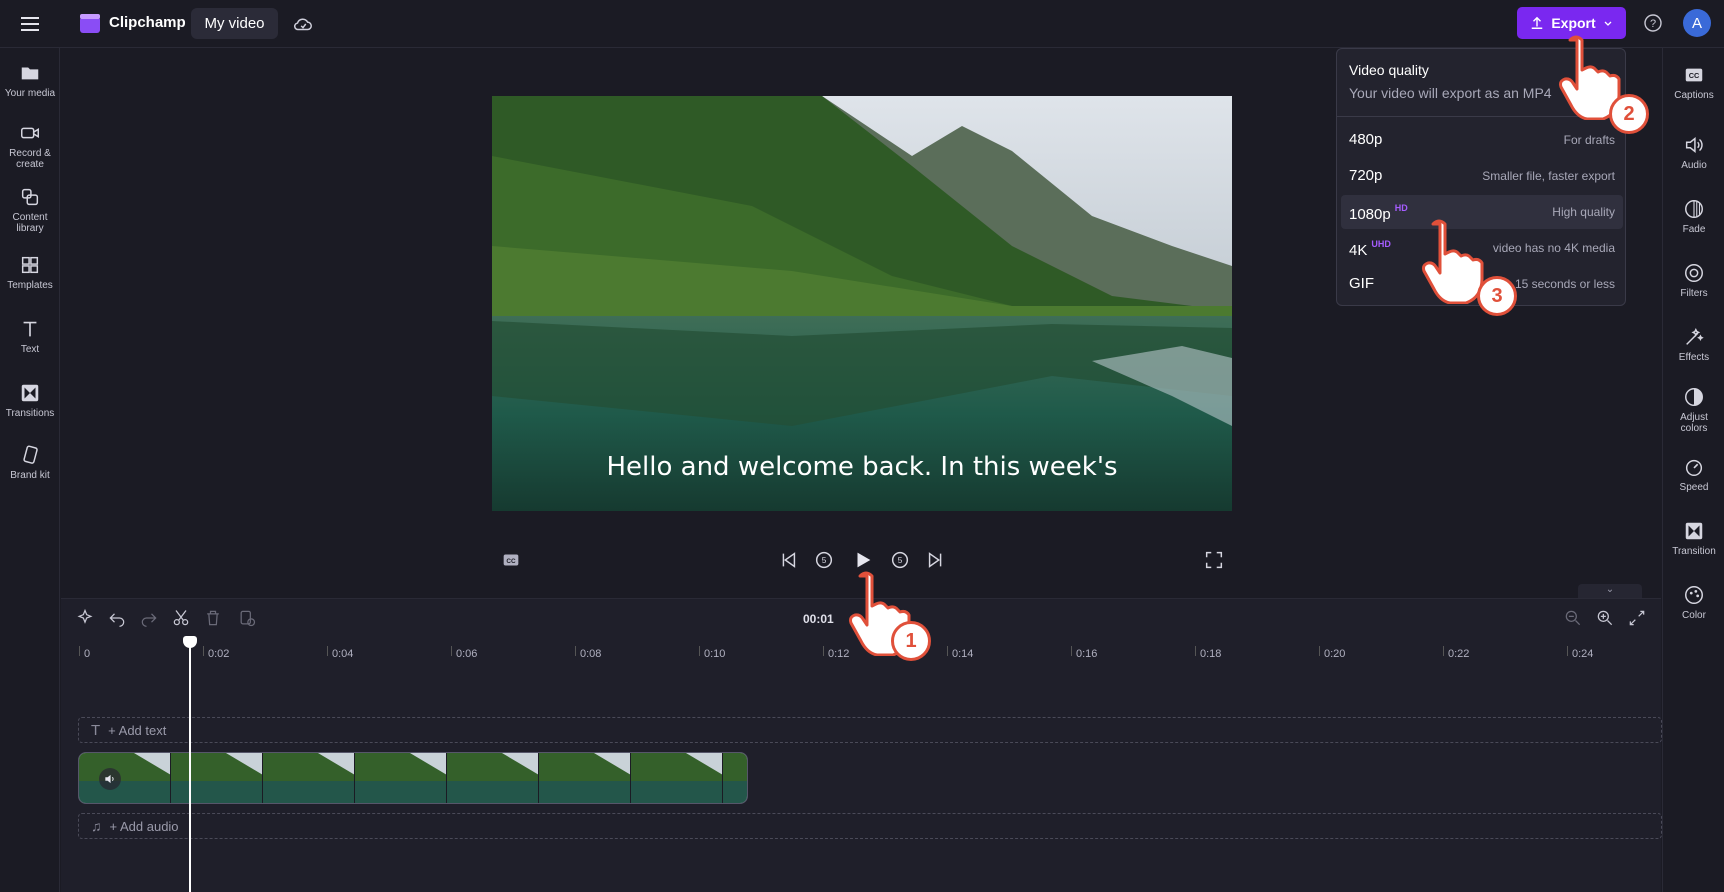  Describe the element at coordinates (30, 475) in the screenshot. I see `sidebar-label: Brand kit` at that location.